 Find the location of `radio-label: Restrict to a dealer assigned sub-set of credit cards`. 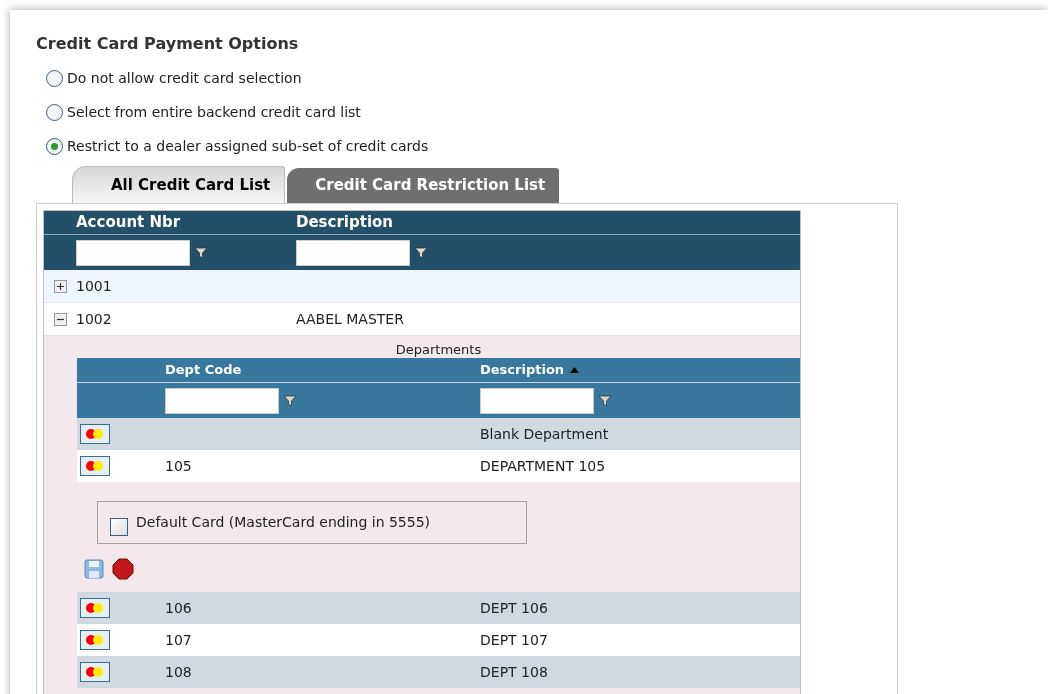

radio-label: Restrict to a dealer assigned sub-set of credit cards is located at coordinates (248, 146).